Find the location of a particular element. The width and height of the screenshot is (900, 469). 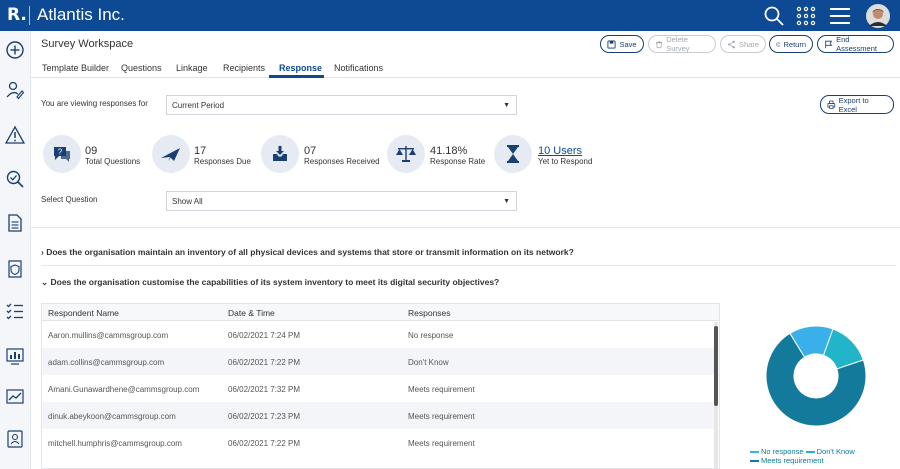

chevron-left-icon is located at coordinates (778, 44).